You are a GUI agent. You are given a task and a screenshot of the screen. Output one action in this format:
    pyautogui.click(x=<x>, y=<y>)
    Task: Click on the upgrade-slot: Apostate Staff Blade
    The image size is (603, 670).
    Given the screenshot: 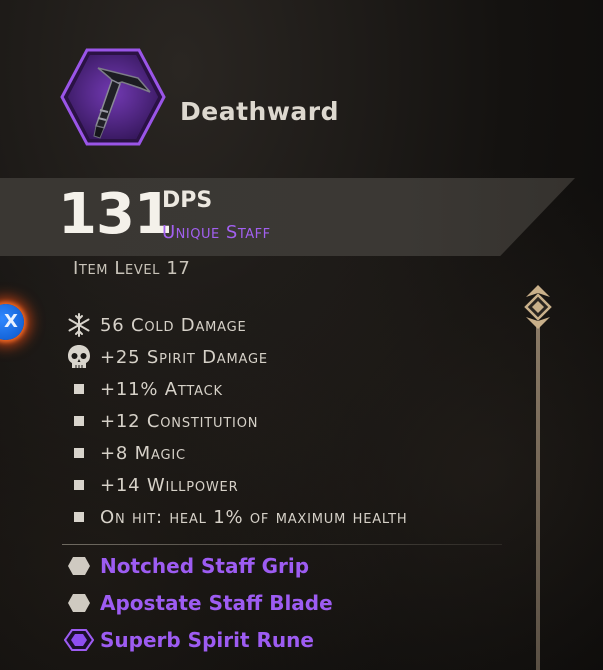 What is the action you would take?
    pyautogui.click(x=197, y=603)
    